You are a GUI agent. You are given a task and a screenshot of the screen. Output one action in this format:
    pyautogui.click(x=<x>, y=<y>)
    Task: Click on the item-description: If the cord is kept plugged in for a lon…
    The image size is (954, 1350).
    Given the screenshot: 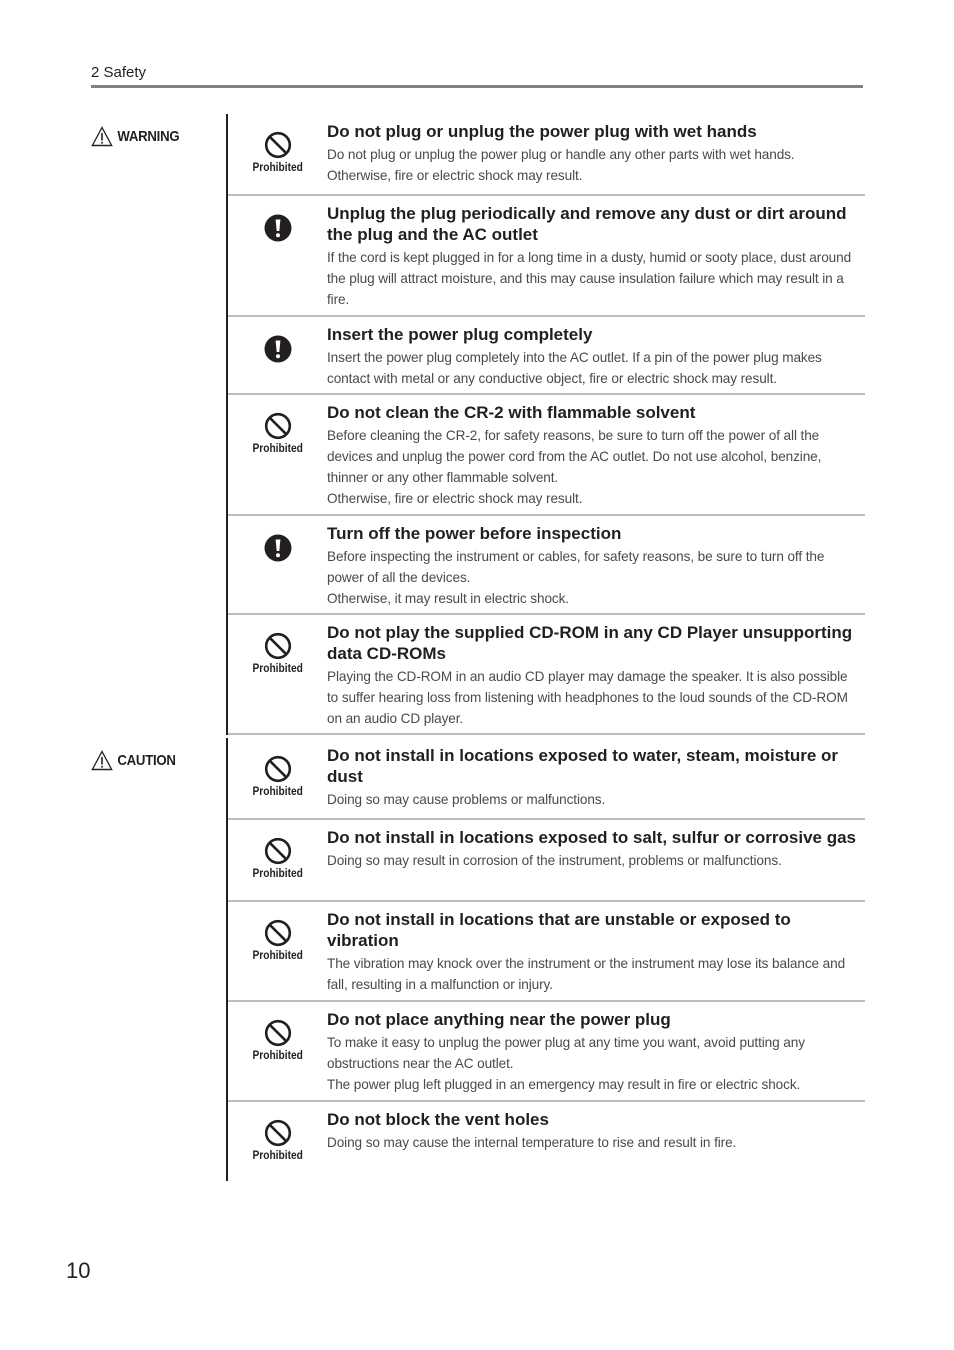 What is the action you would take?
    pyautogui.click(x=589, y=278)
    